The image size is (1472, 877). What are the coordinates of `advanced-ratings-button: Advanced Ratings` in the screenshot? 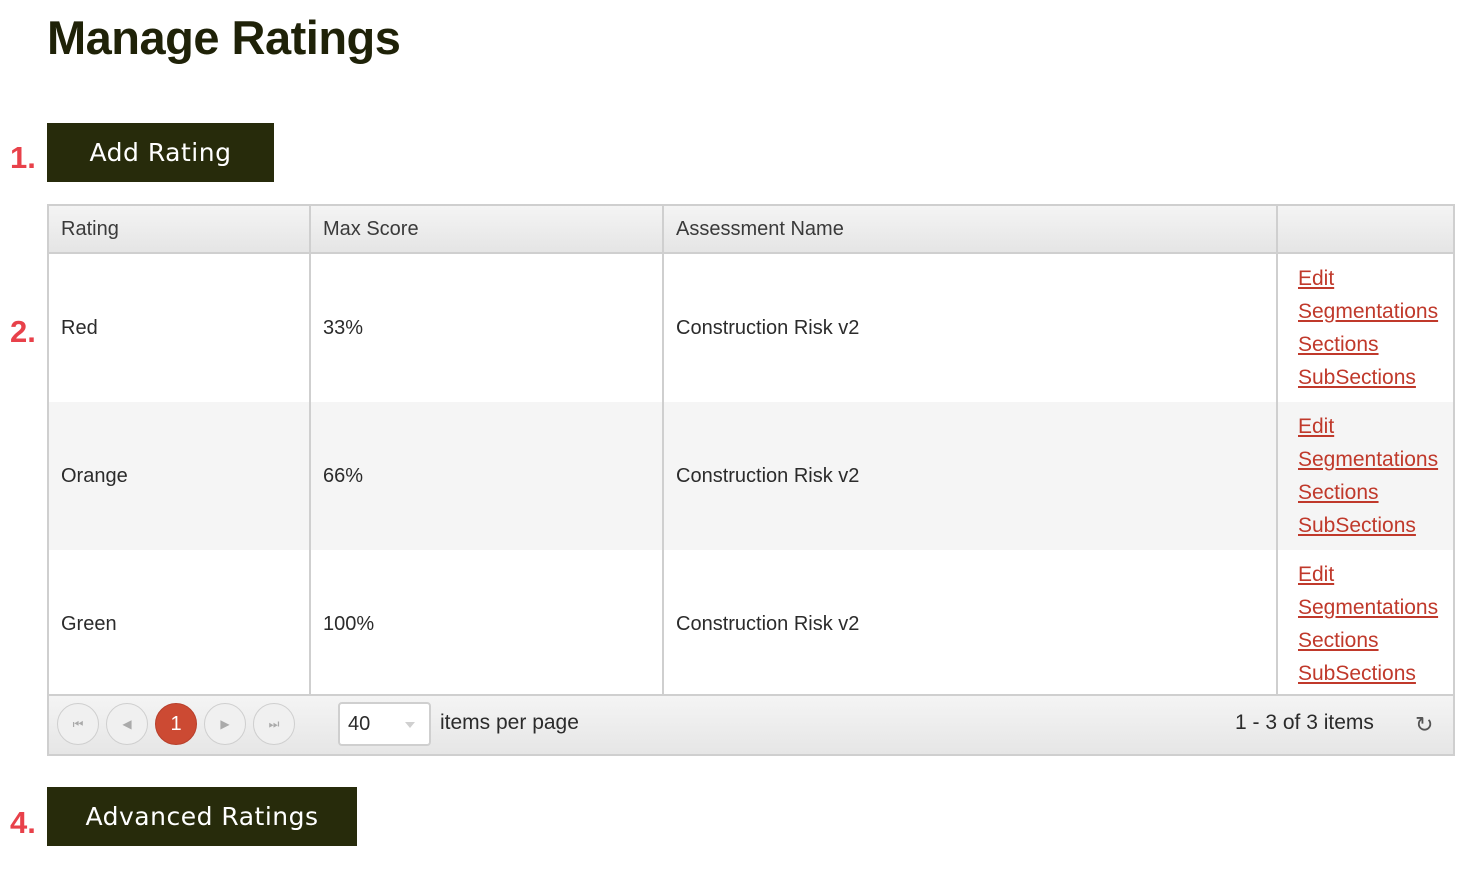 It's located at (202, 816).